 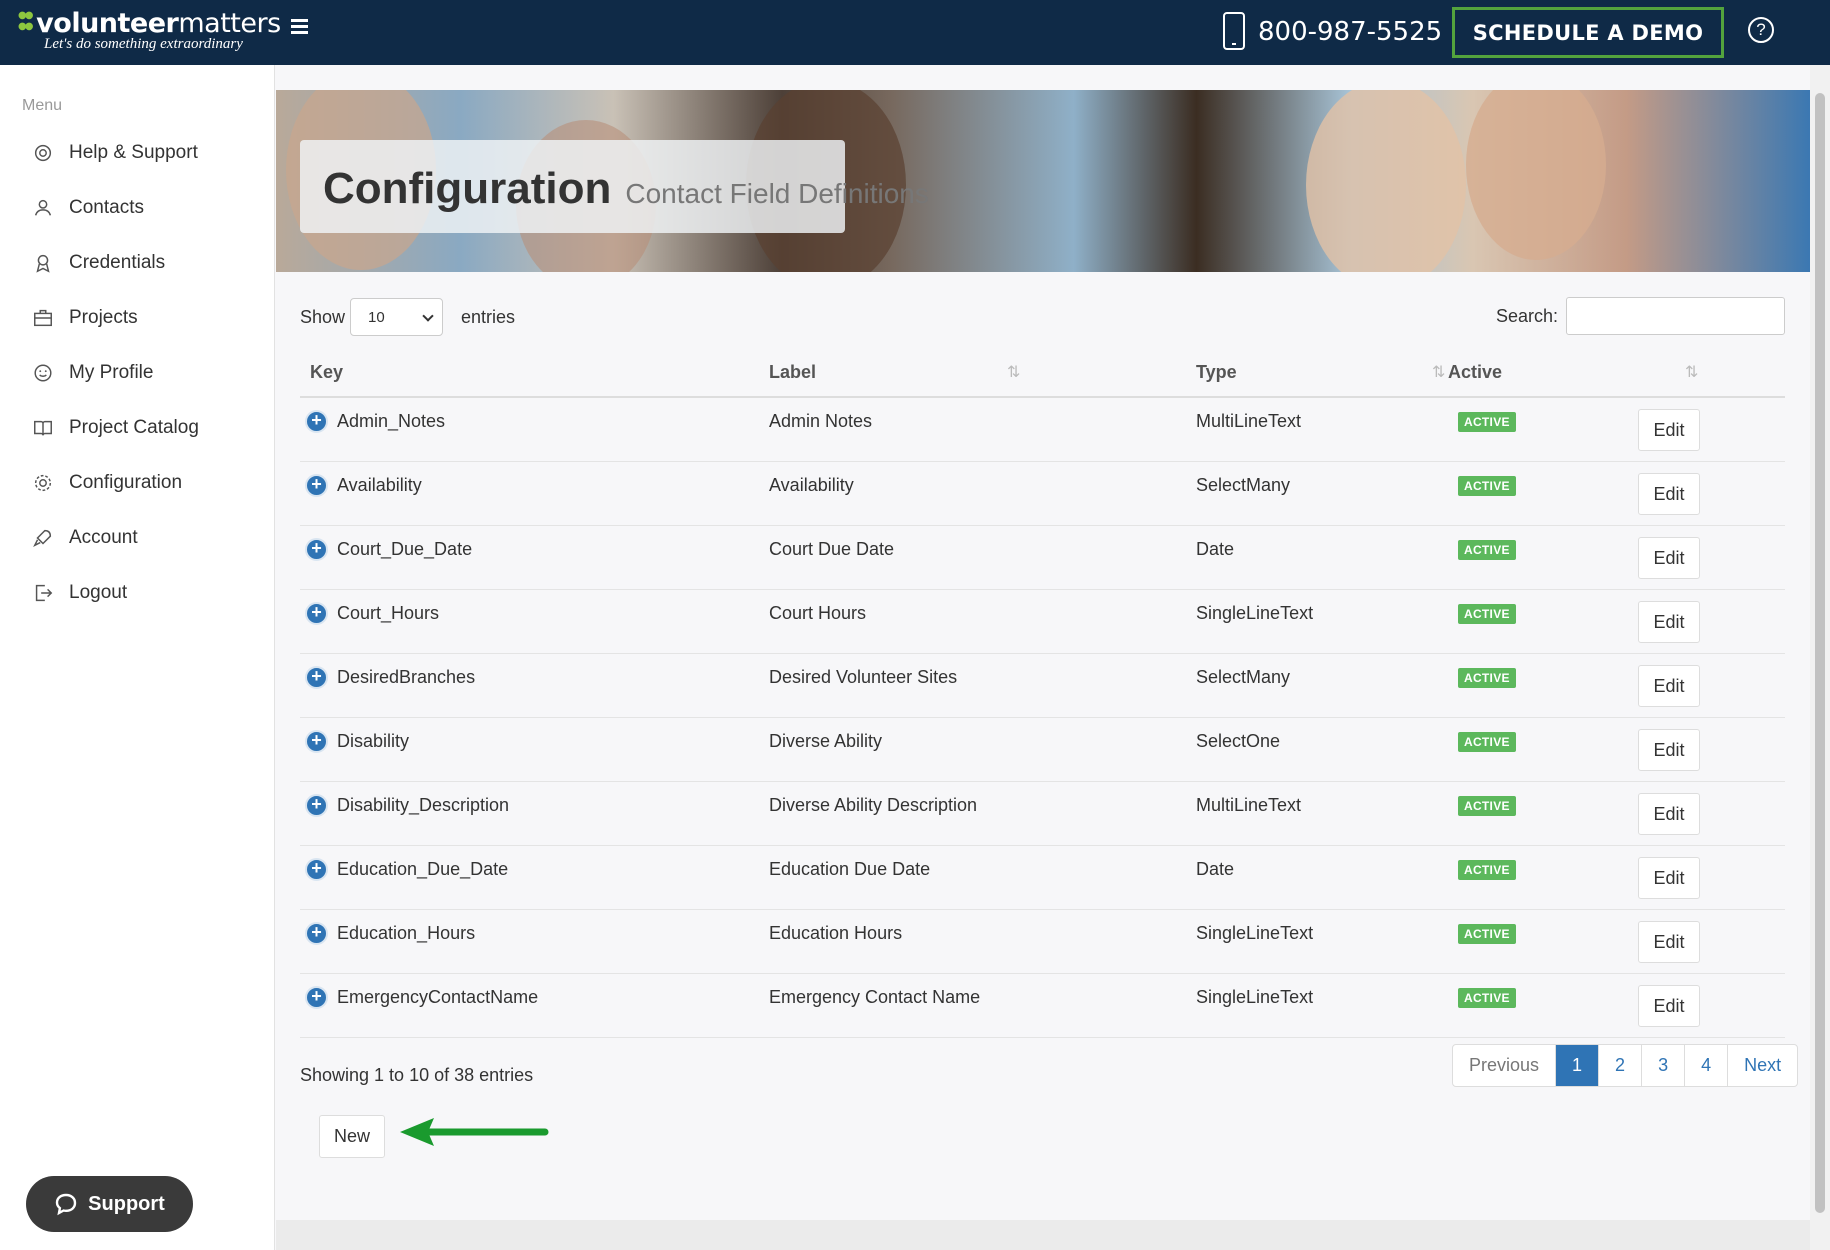 What do you see at coordinates (326, 372) in the screenshot?
I see `column-header-key: Key` at bounding box center [326, 372].